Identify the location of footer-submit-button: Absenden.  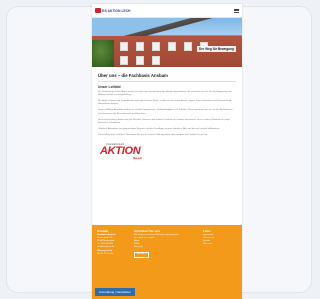
(142, 254).